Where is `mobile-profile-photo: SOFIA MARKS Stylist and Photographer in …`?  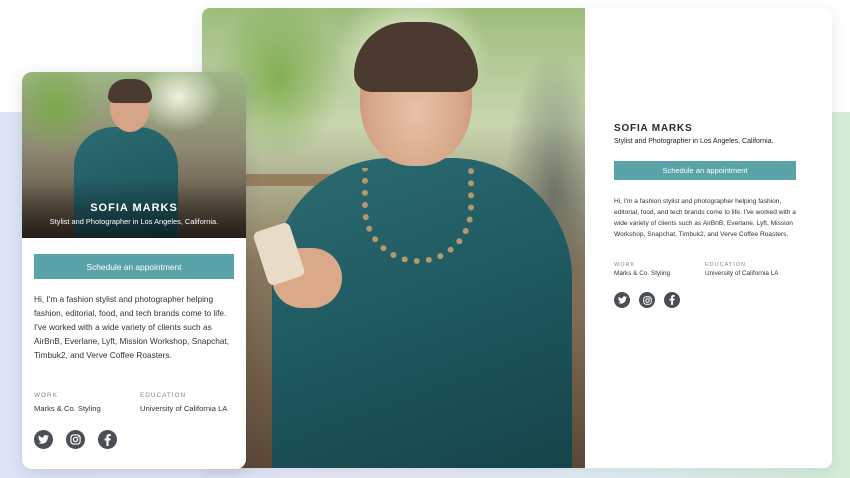
mobile-profile-photo: SOFIA MARKS Stylist and Photographer in … is located at coordinates (134, 155).